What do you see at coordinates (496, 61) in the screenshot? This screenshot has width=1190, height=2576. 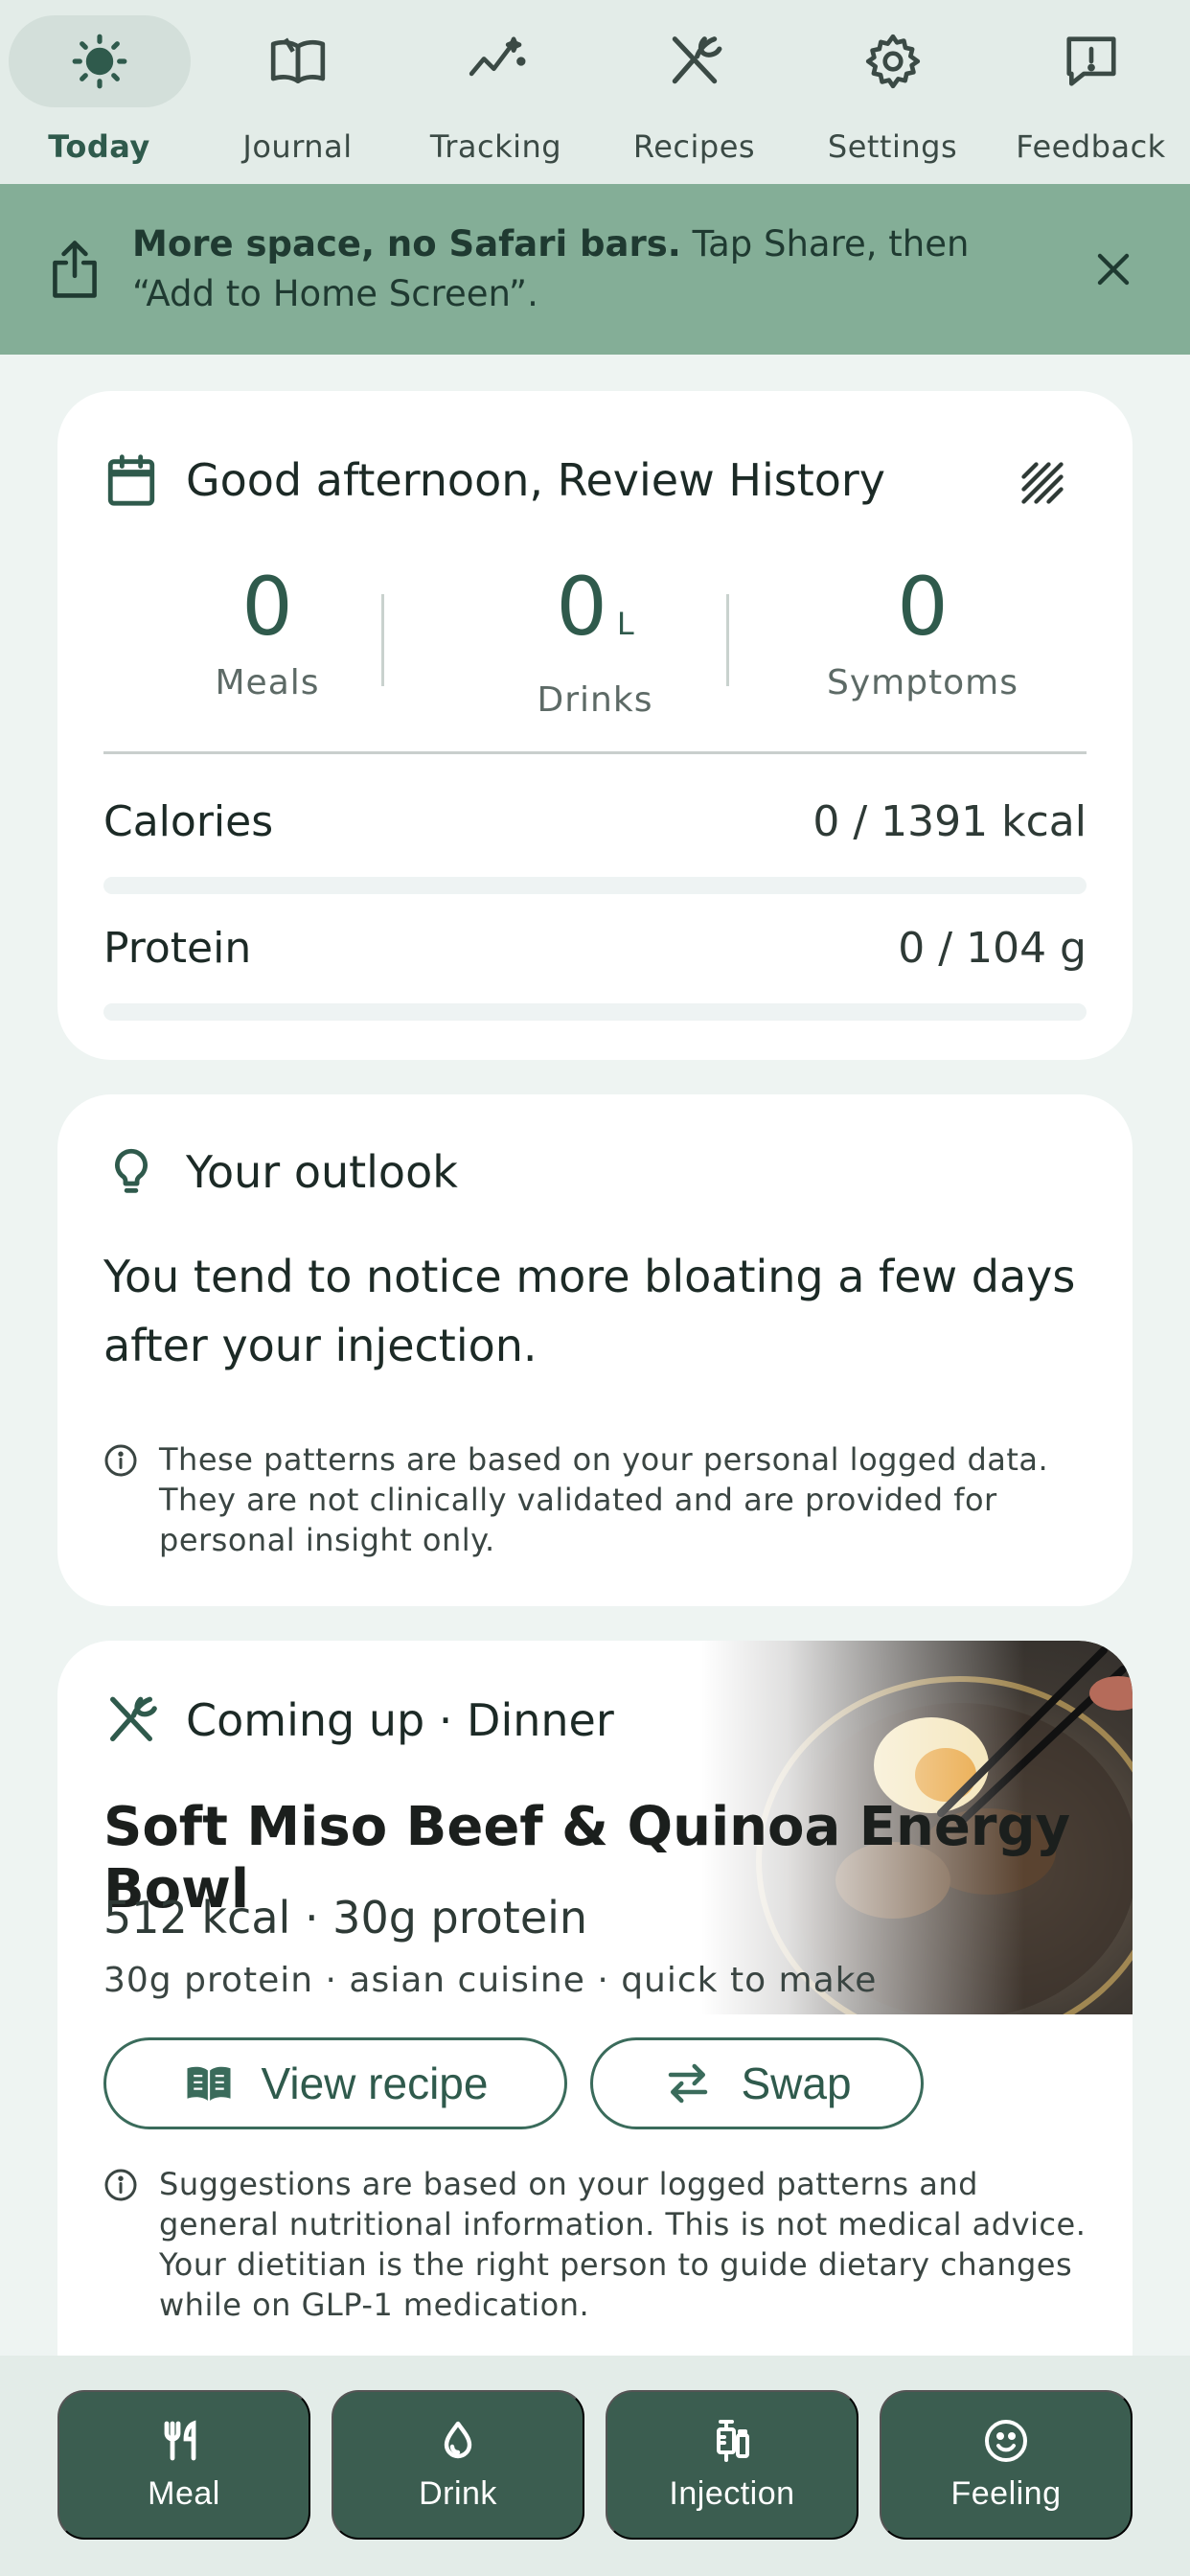 I see `trend-sparkle-icon` at bounding box center [496, 61].